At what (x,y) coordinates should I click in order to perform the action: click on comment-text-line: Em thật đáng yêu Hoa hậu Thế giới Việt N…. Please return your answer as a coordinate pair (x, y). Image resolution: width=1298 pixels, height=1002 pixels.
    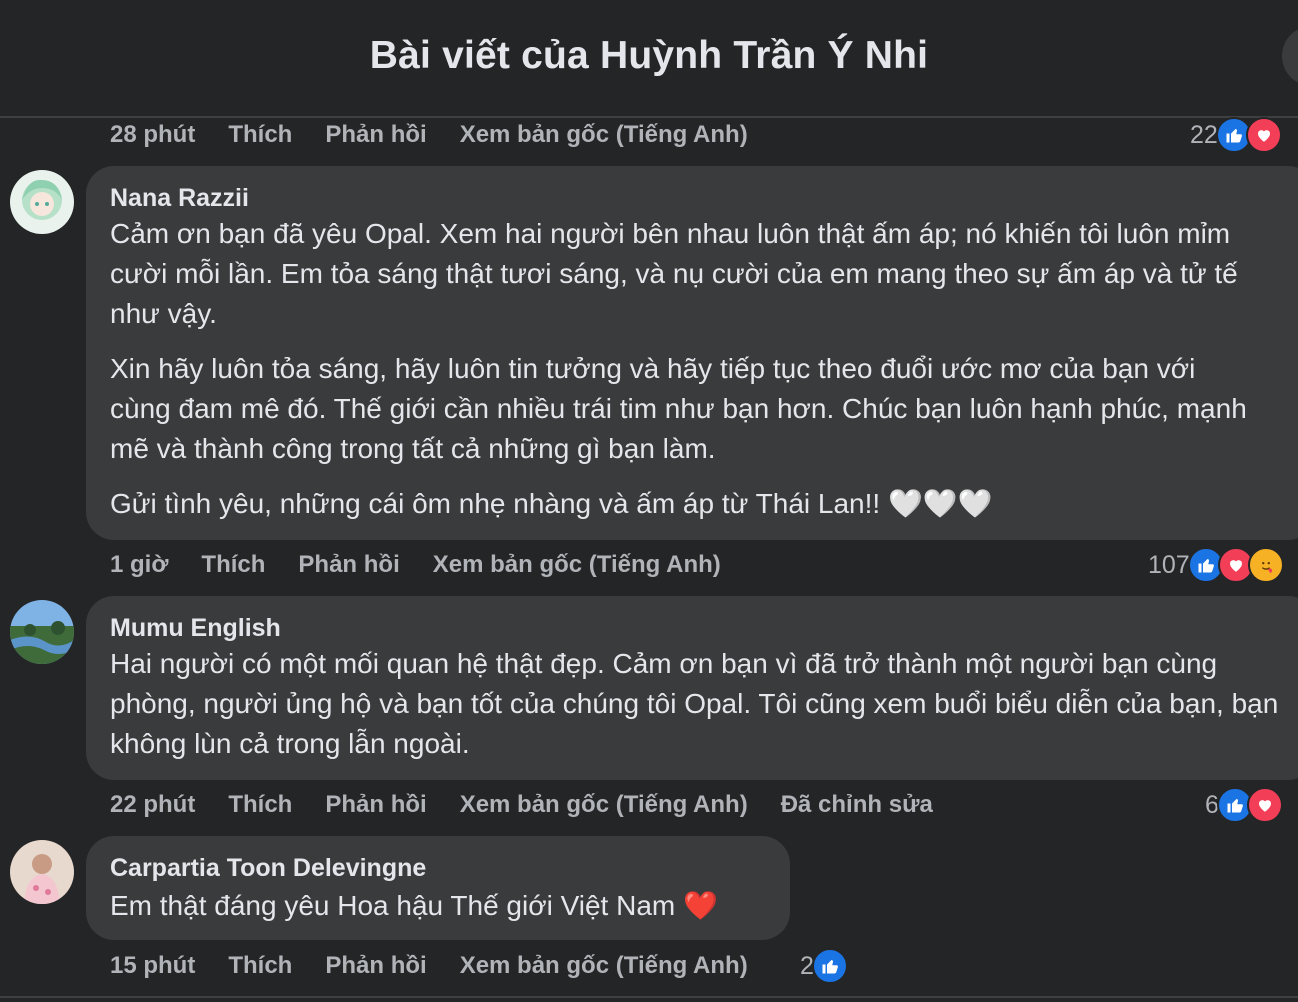
    Looking at the image, I should click on (414, 906).